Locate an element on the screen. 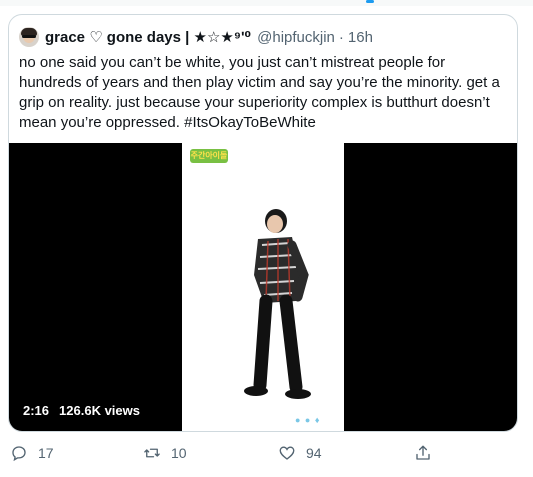 Image resolution: width=533 pixels, height=477 pixels. person-figure-icon is located at coordinates (277, 304).